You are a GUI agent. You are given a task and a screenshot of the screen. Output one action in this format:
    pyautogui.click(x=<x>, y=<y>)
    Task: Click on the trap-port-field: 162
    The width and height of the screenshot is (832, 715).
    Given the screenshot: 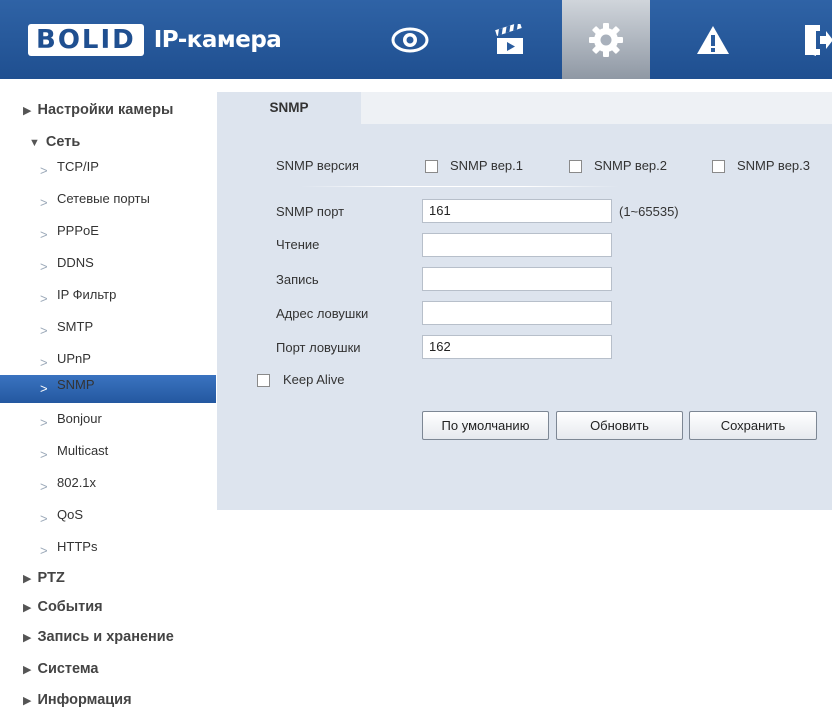 What is the action you would take?
    pyautogui.click(x=517, y=347)
    